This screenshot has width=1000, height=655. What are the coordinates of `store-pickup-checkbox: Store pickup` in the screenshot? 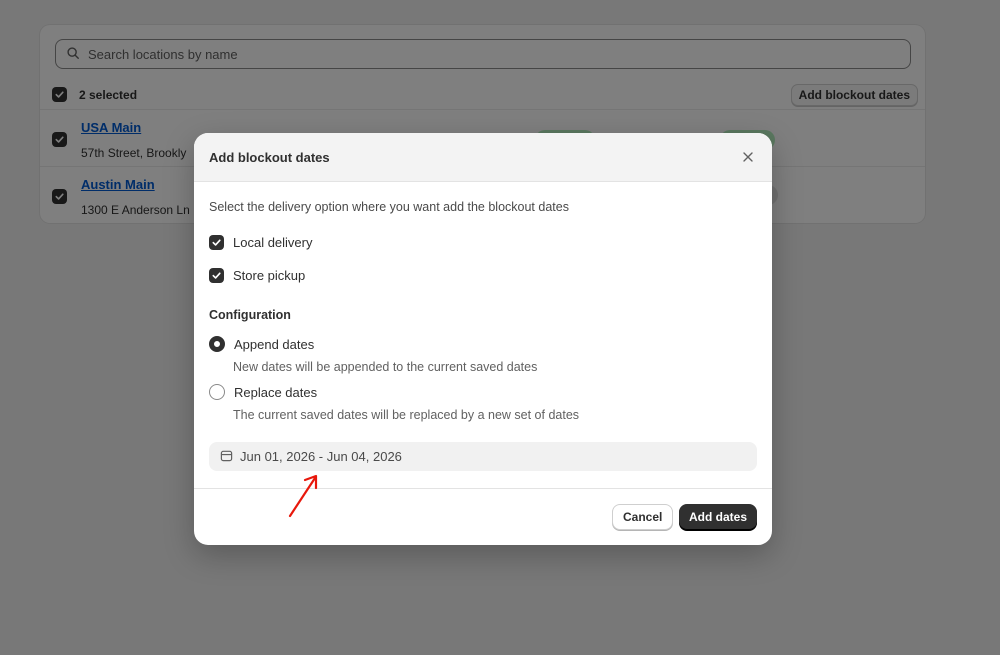 It's located at (257, 275).